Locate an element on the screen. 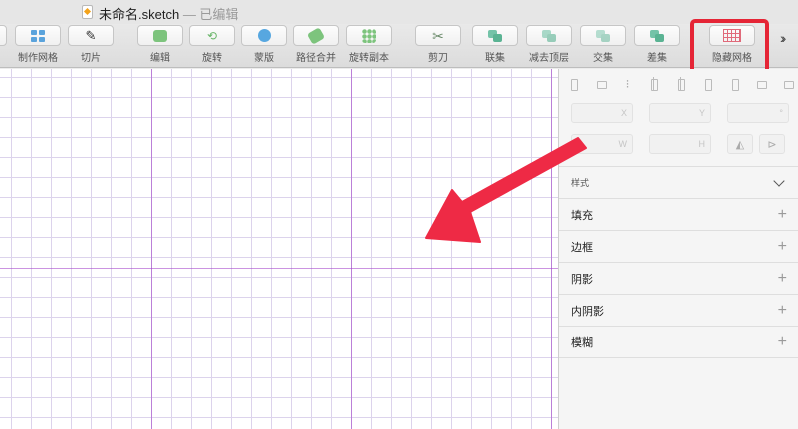 This screenshot has height=429, width=798. difference-icon is located at coordinates (657, 35).